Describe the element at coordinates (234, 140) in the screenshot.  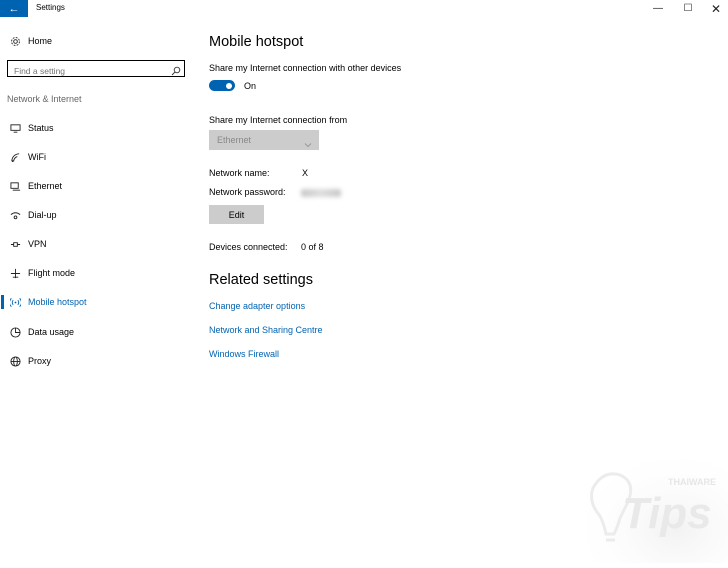
I see `dropdown-value: Ethernet` at that location.